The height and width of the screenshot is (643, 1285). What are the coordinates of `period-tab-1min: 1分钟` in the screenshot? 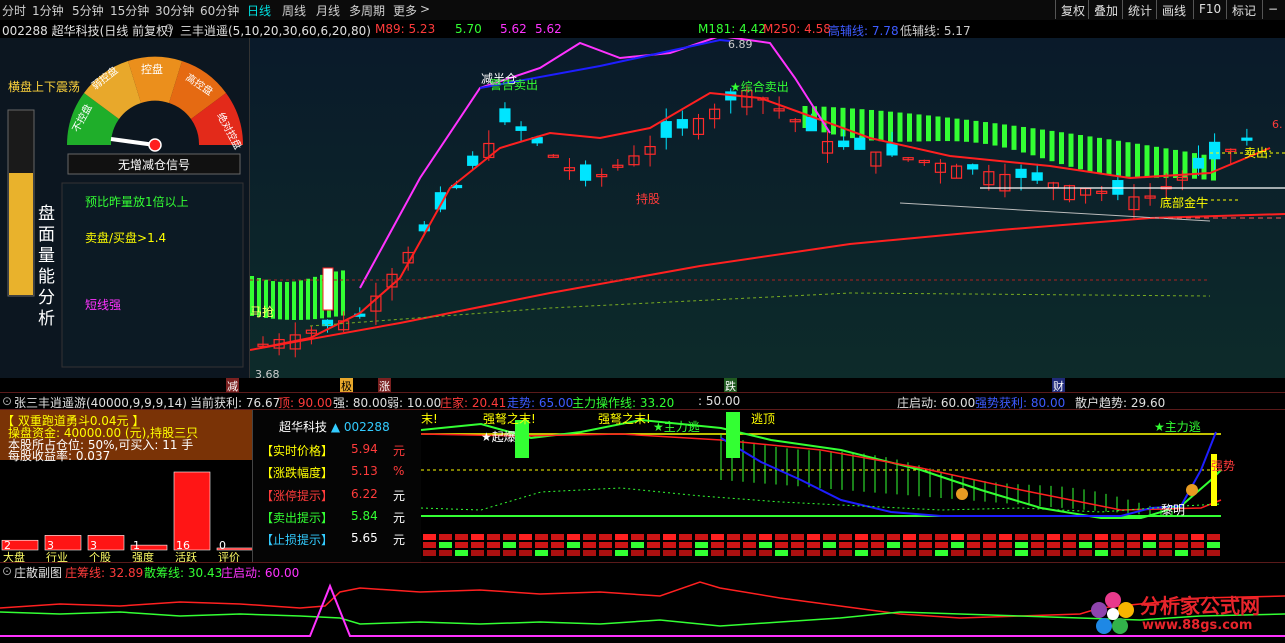 It's located at (48, 10).